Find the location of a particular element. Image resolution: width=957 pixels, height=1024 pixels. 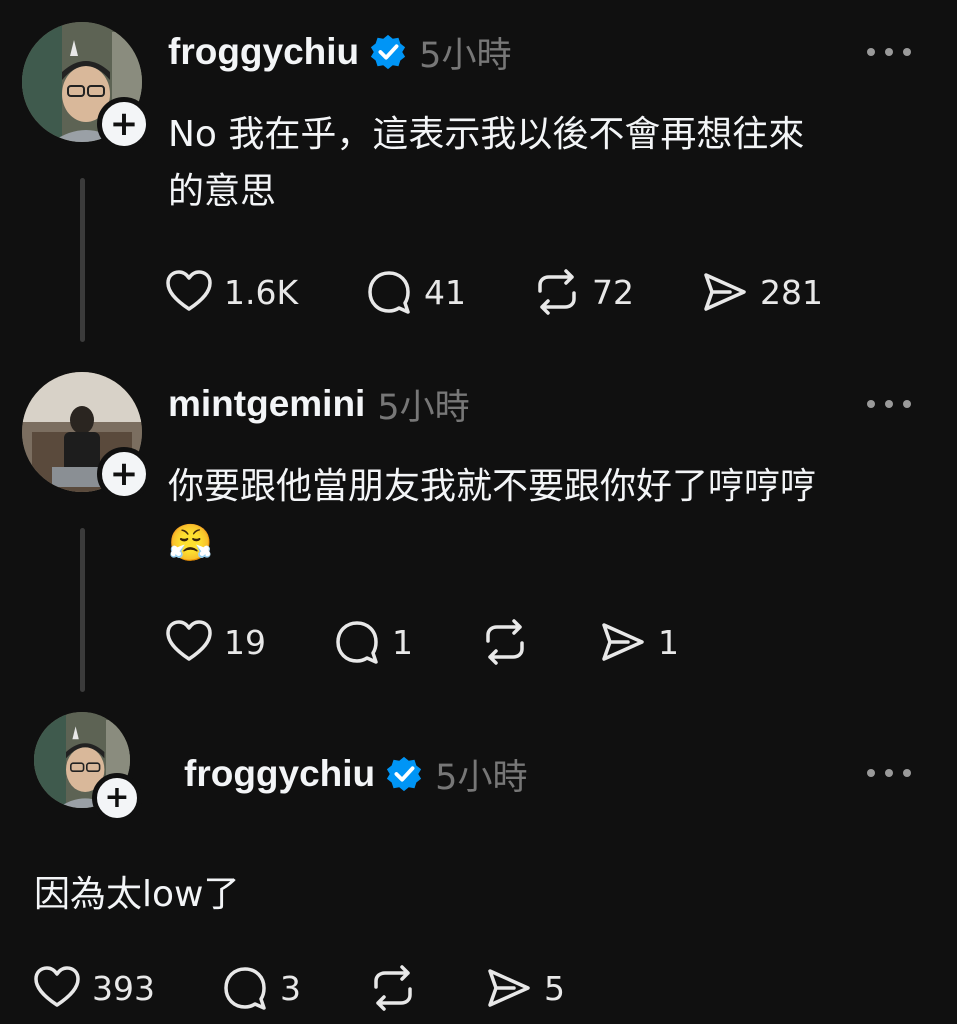

comment-button: 41 is located at coordinates (448, 292).